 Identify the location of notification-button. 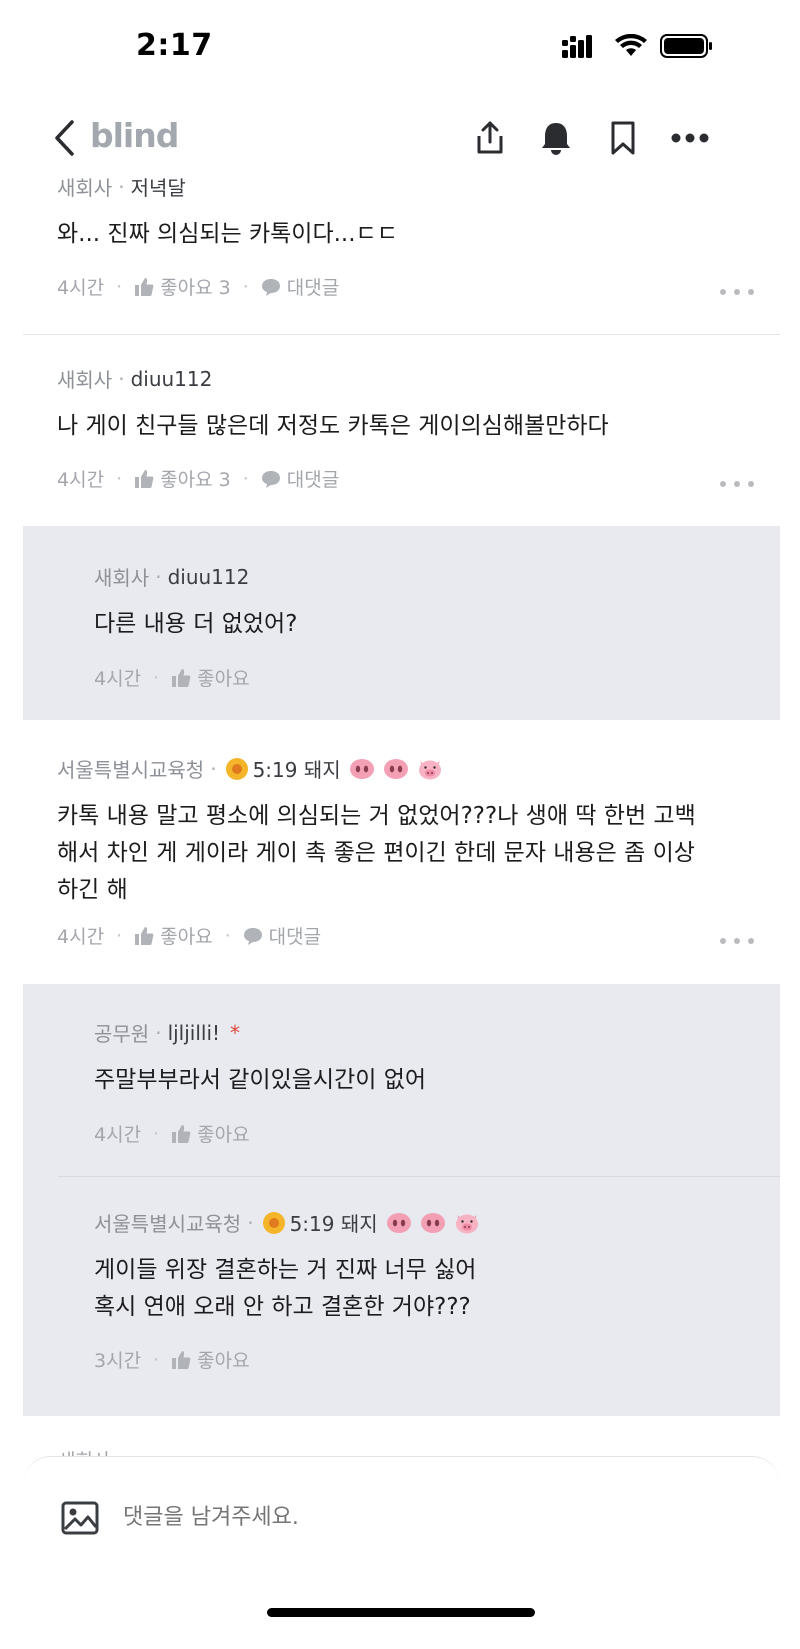
(556, 138).